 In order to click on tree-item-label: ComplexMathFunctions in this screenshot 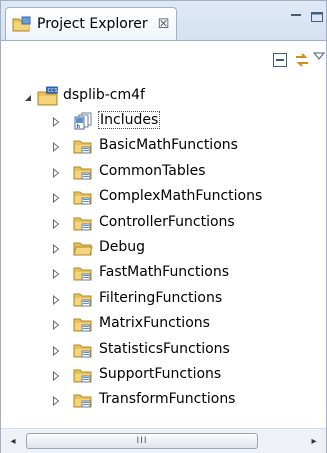, I will do `click(181, 196)`.